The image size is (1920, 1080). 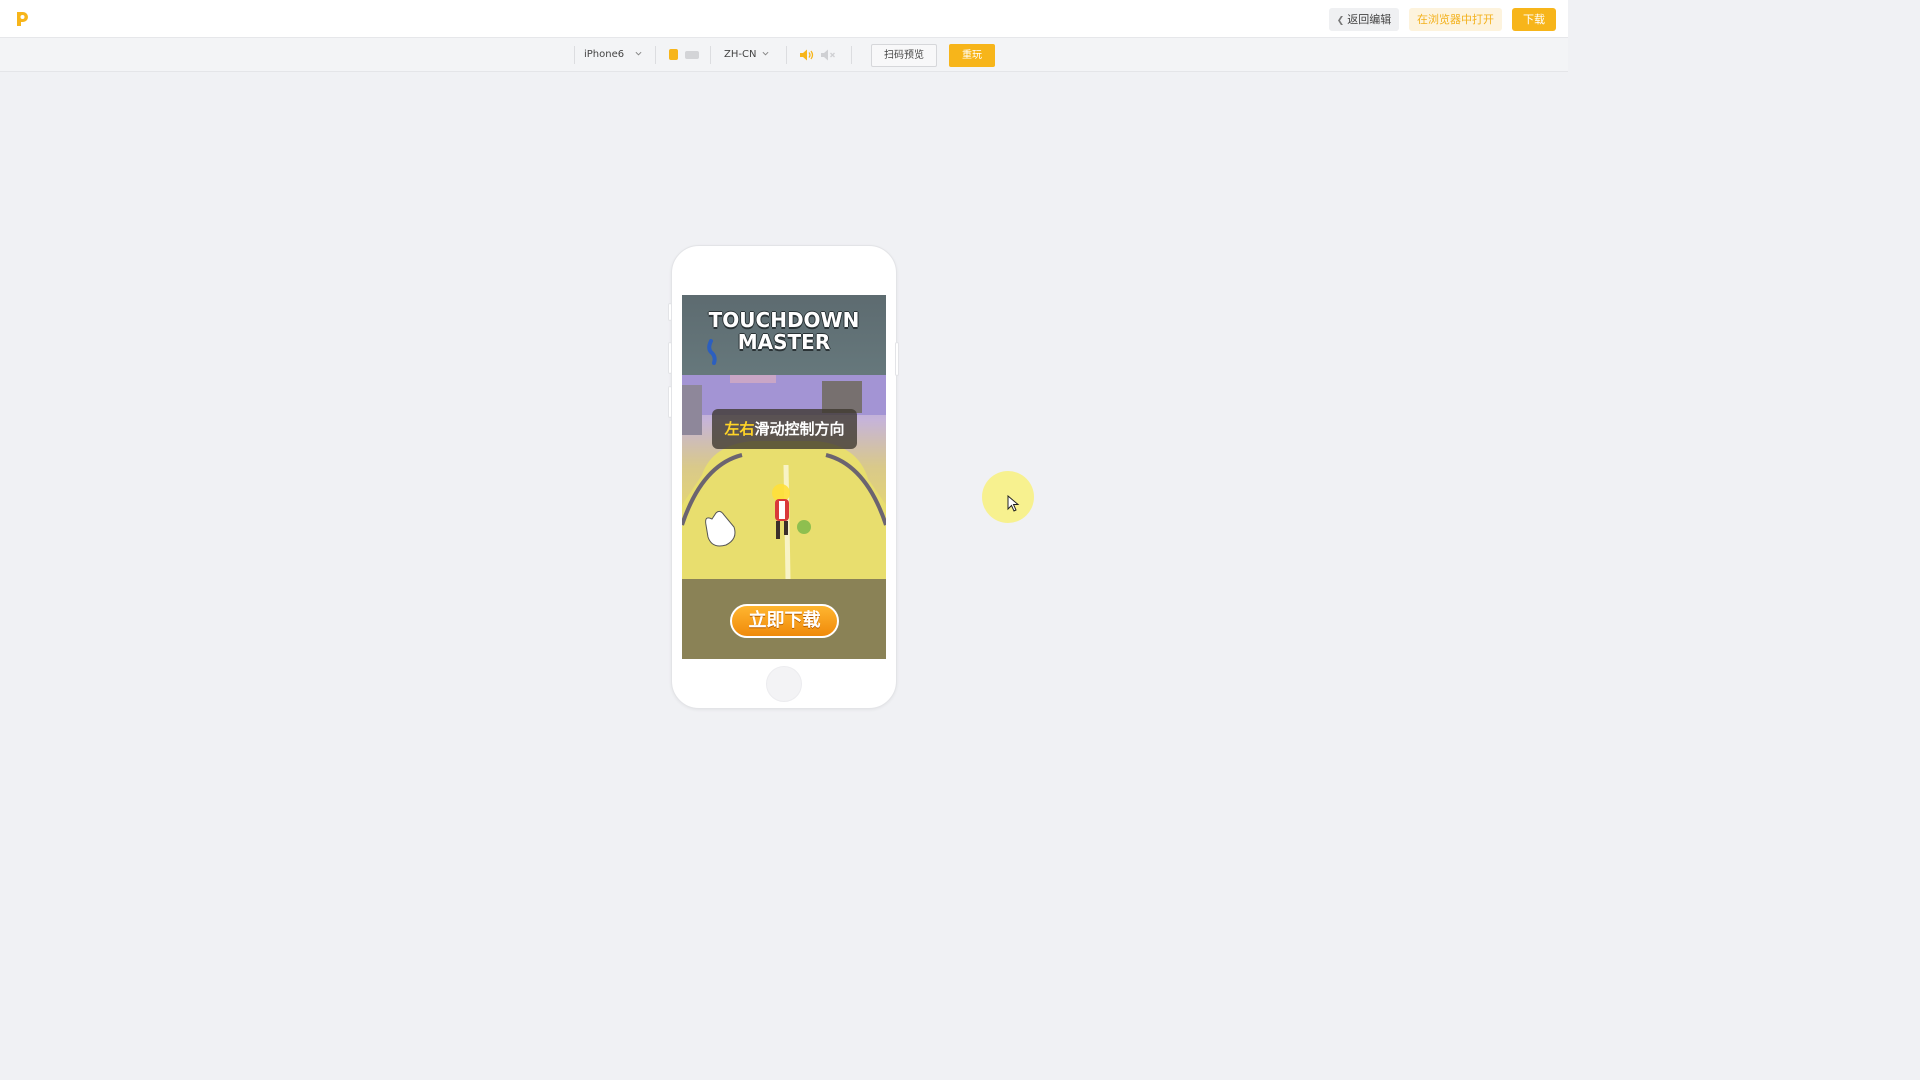 I want to click on language-select-value: ZH-CN, so click(x=740, y=54).